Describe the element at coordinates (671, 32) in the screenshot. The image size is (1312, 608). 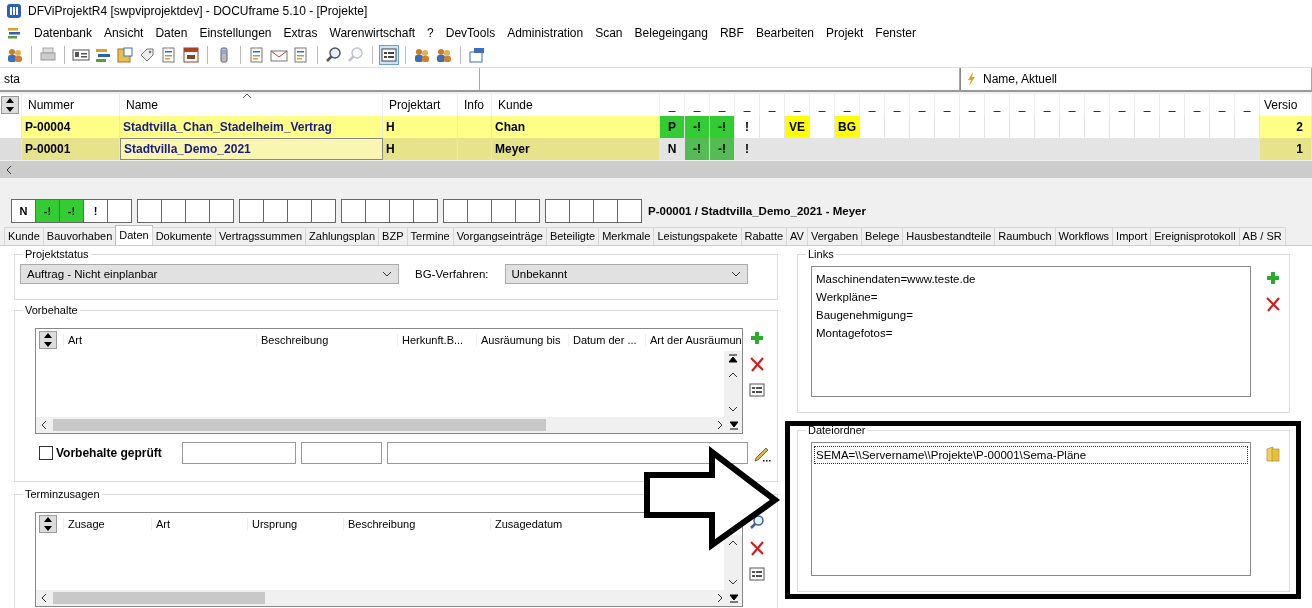
I see `menu-item: Belegeingang` at that location.